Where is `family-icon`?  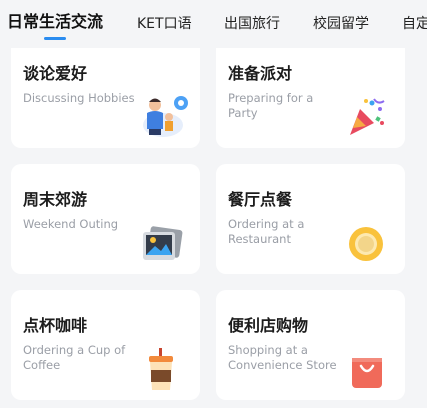 family-icon is located at coordinates (165, 116).